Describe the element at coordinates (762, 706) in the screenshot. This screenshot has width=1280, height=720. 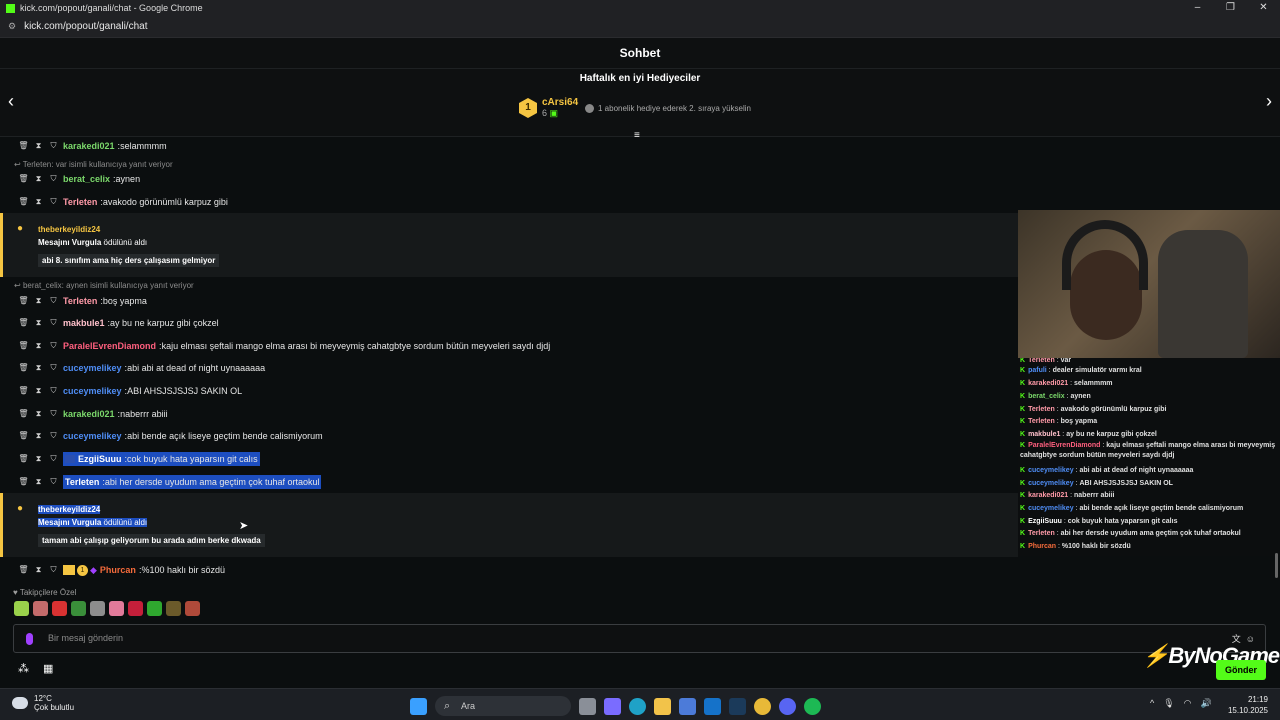
I see `chrome-icon` at that location.